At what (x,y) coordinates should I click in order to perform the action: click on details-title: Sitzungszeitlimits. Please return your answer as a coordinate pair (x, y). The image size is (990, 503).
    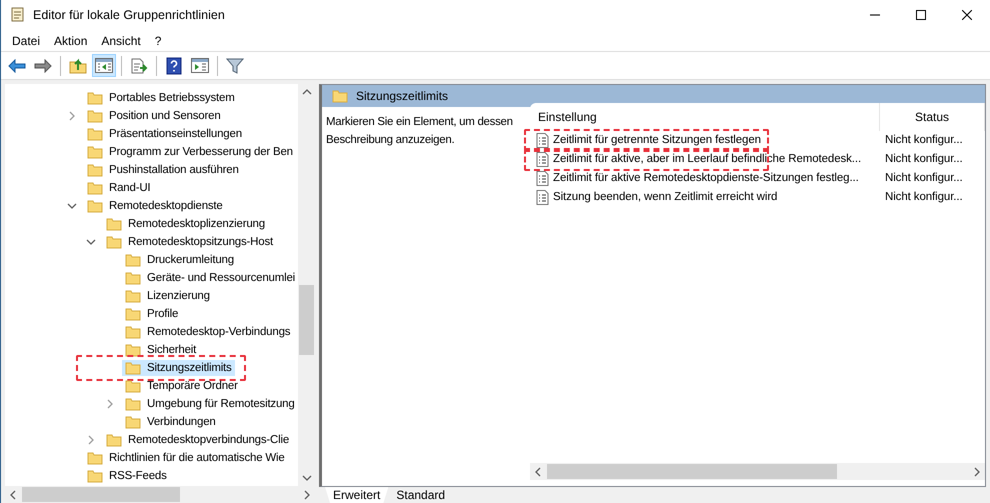
    Looking at the image, I should click on (402, 96).